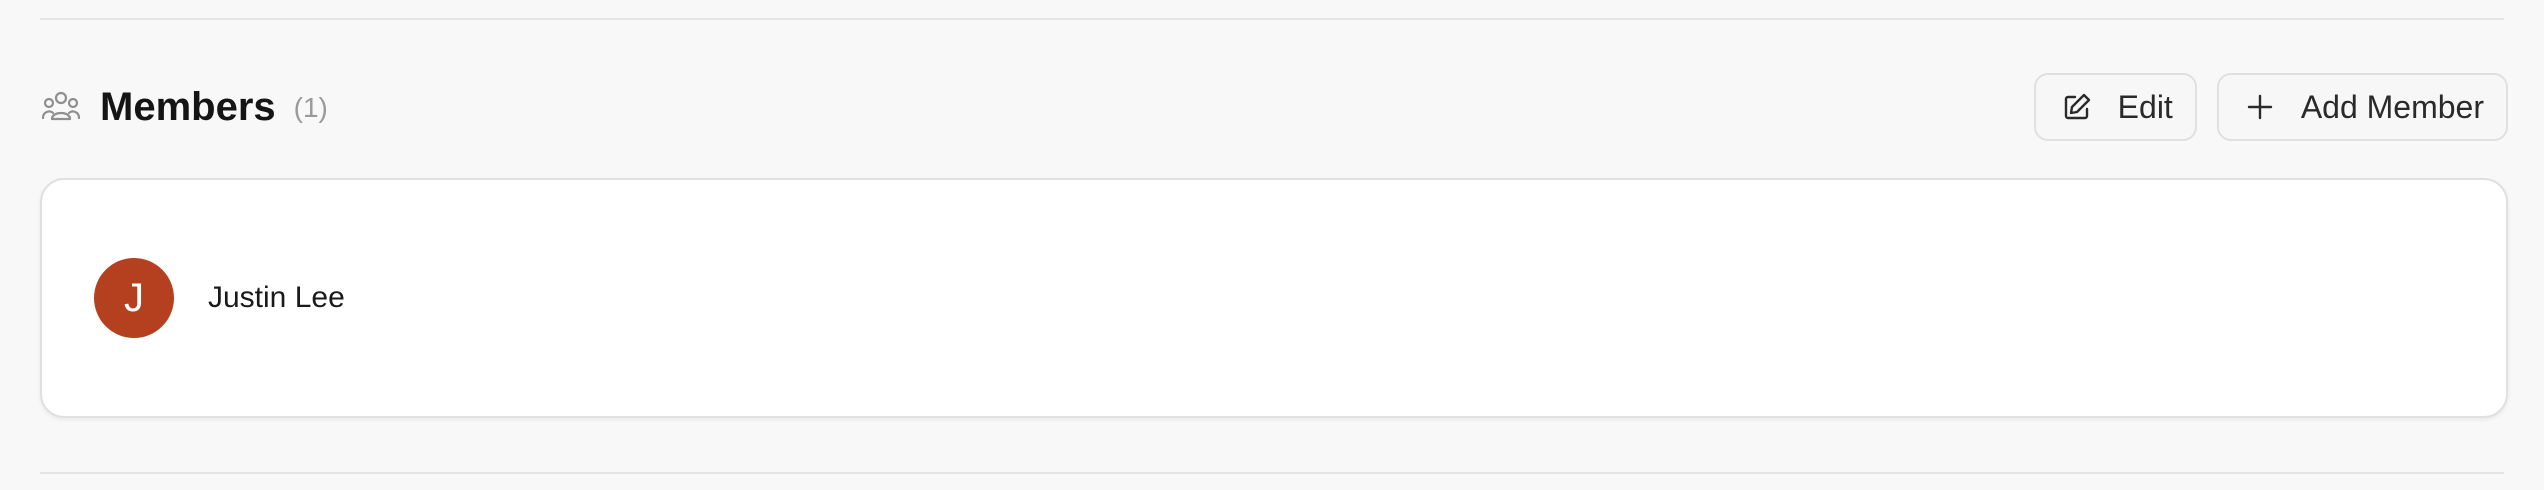 Image resolution: width=2544 pixels, height=490 pixels. I want to click on member-row: J Justin Lee, so click(219, 298).